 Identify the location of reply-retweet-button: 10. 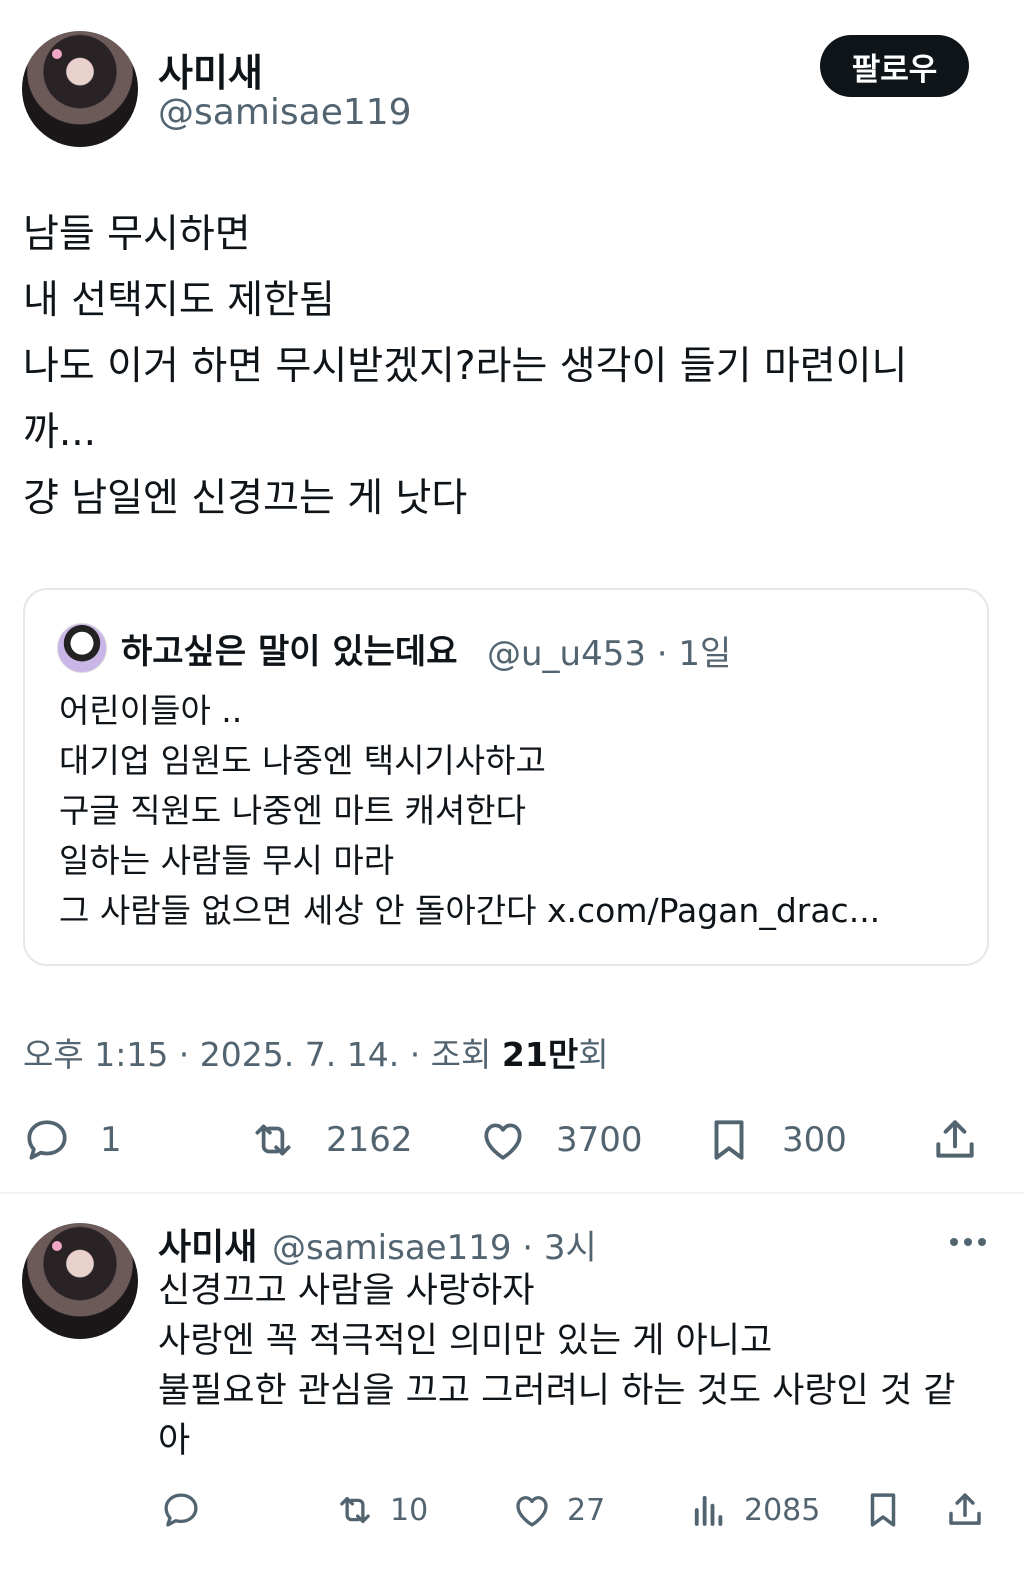
(381, 1510).